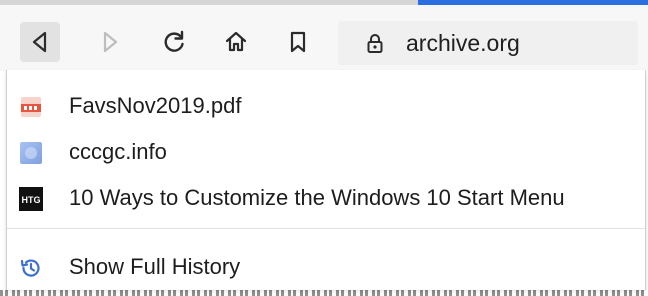 The width and height of the screenshot is (648, 296). Describe the element at coordinates (155, 266) in the screenshot. I see `show-full-history-label: Show Full History` at that location.